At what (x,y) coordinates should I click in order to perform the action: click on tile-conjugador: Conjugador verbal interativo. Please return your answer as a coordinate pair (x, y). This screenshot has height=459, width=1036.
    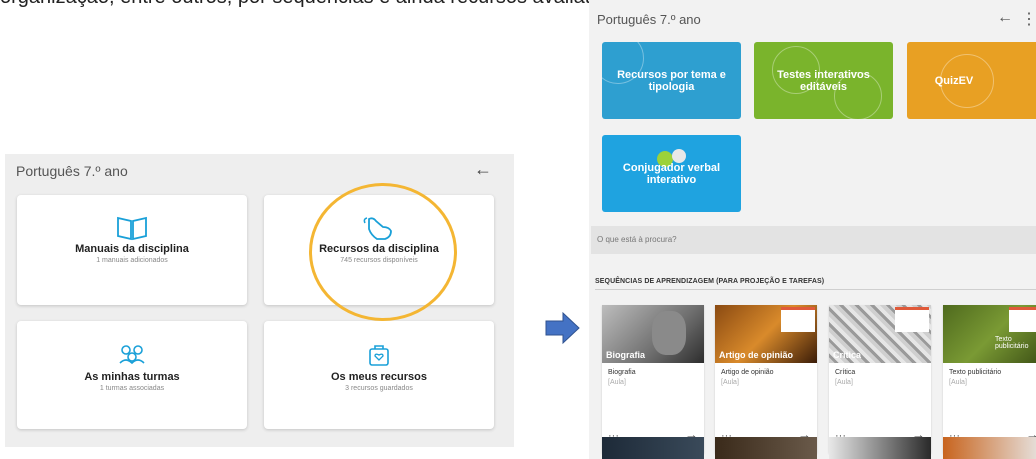
    Looking at the image, I should click on (671, 173).